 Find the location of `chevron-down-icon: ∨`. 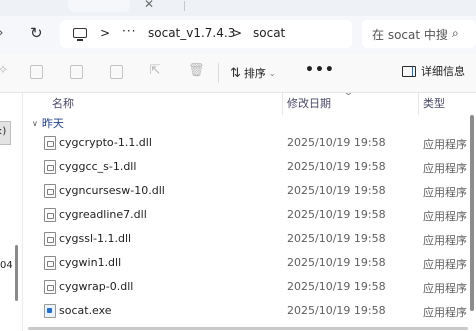

chevron-down-icon: ∨ is located at coordinates (35, 123).